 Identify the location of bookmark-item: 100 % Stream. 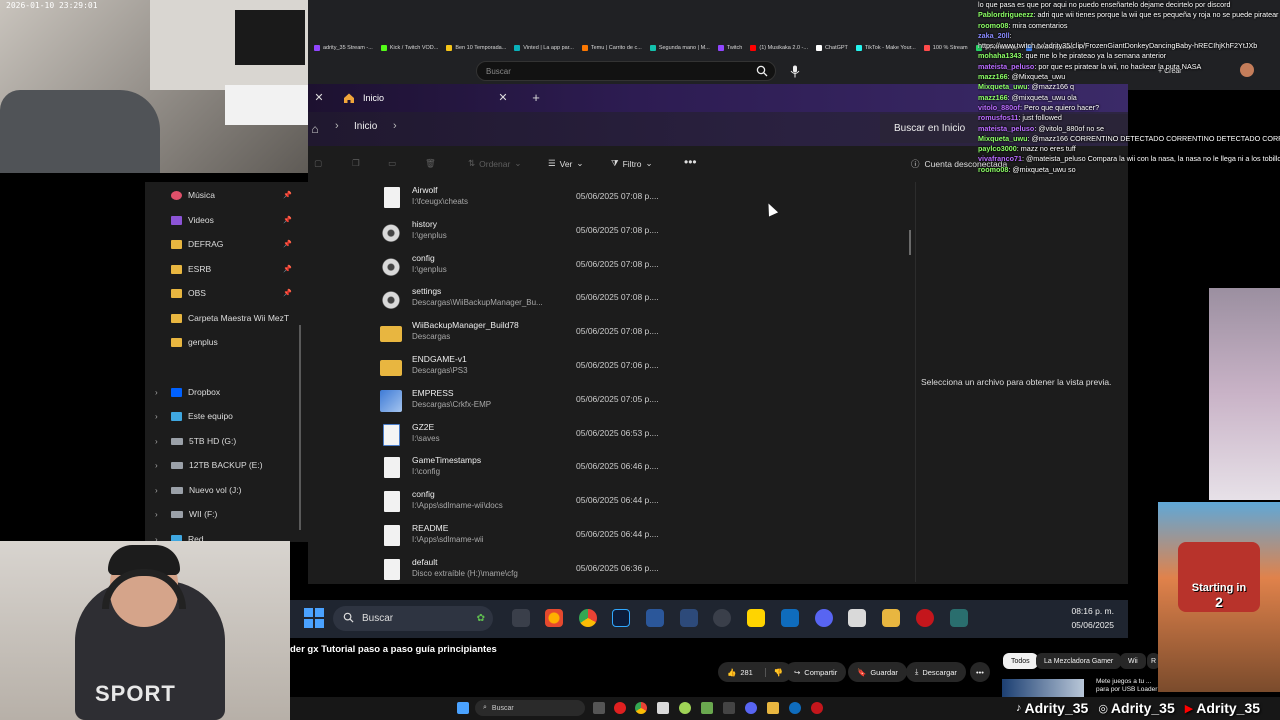
(945, 48).